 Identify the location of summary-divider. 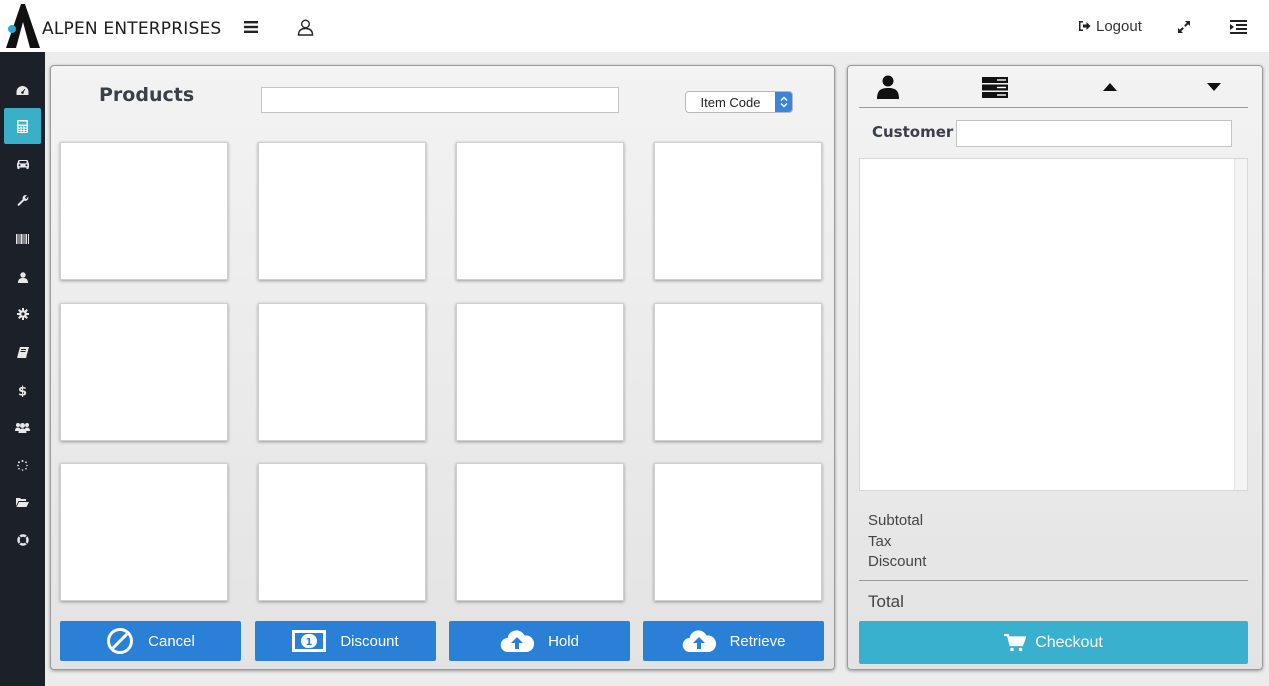
(1053, 580).